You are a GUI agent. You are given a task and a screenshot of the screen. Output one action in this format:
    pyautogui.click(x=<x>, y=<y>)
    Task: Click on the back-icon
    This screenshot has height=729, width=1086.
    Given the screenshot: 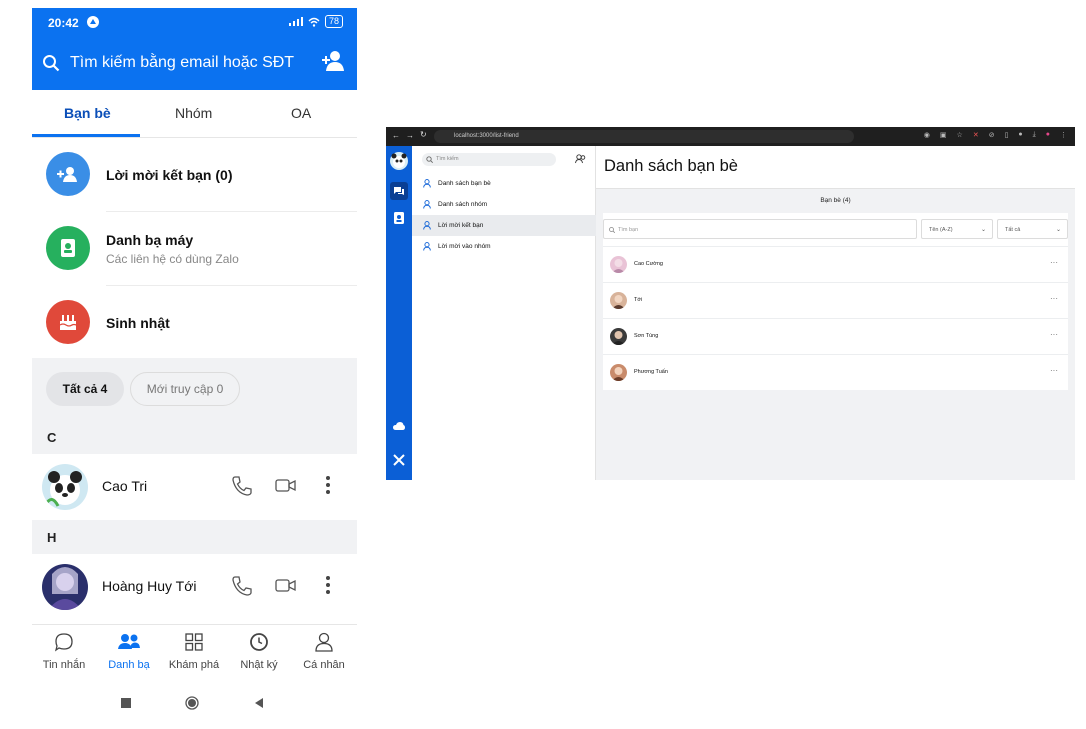 What is the action you would take?
    pyautogui.click(x=259, y=703)
    